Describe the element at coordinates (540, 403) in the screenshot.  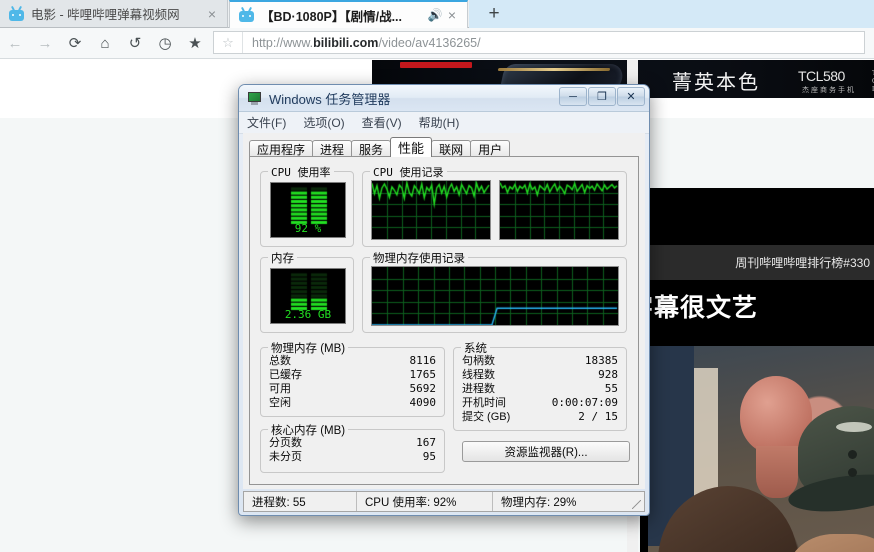
I see `stat-row: 开机时间 0:00:07:09` at that location.